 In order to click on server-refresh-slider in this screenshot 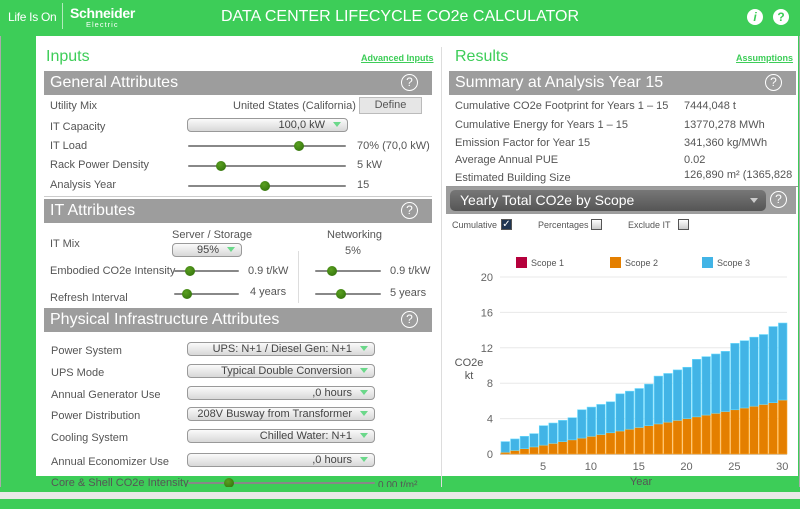, I will do `click(206, 294)`.